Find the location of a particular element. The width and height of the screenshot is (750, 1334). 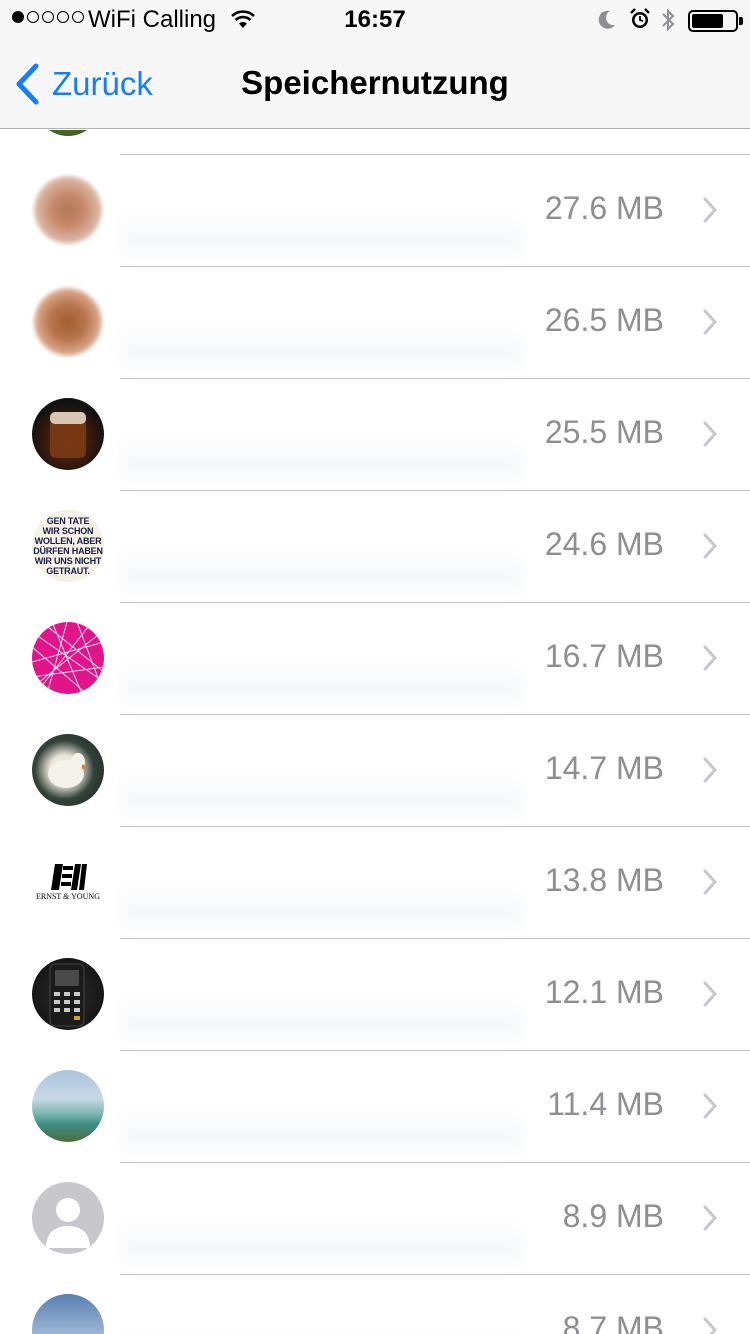

list-item: 12.1 MB is located at coordinates (375, 994).